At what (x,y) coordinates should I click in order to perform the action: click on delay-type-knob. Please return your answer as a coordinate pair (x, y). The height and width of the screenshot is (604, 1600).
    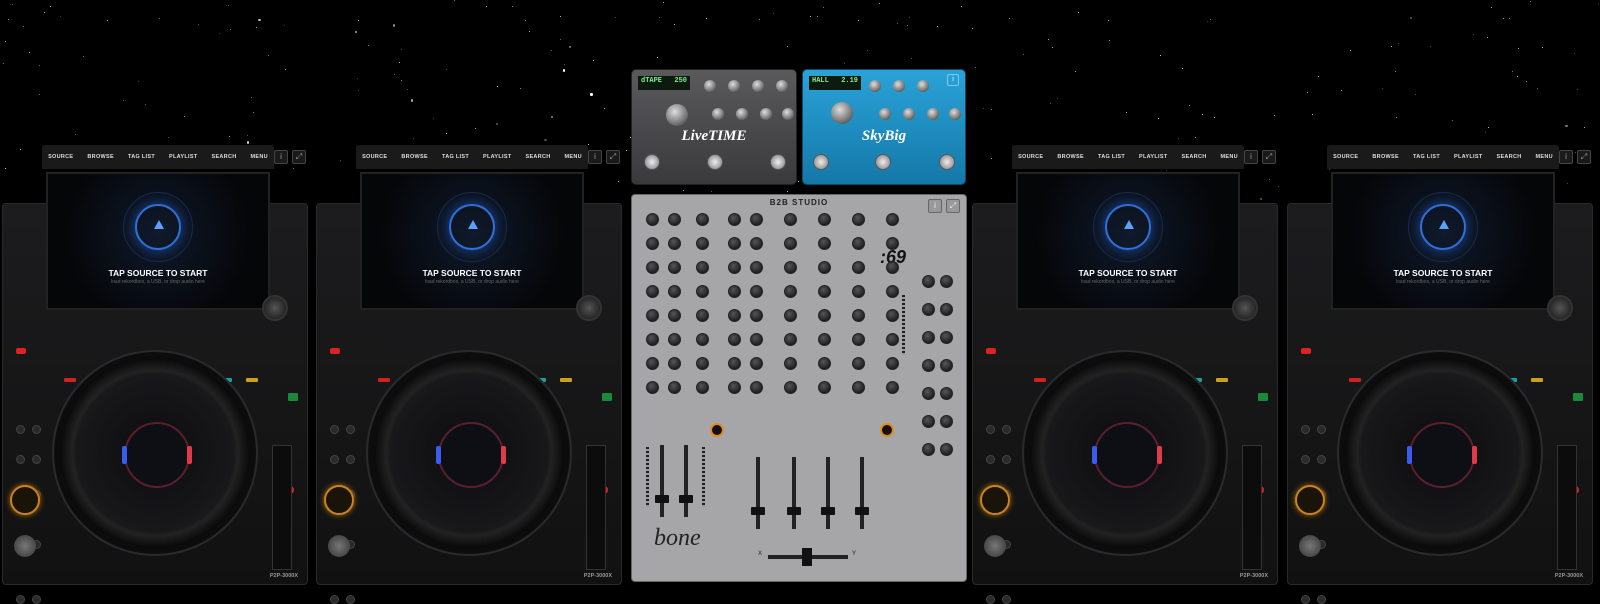
    Looking at the image, I should click on (677, 115).